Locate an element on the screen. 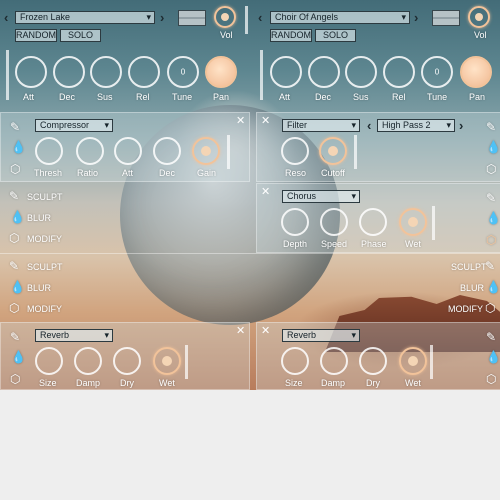  reso-knob is located at coordinates (295, 151).